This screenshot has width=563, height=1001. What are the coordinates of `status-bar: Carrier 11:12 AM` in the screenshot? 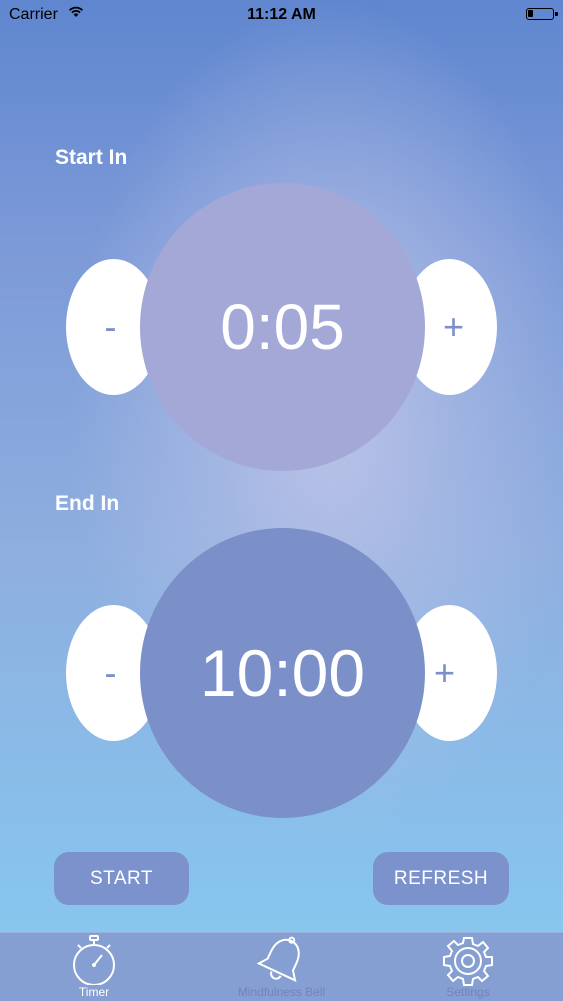 It's located at (281, 15).